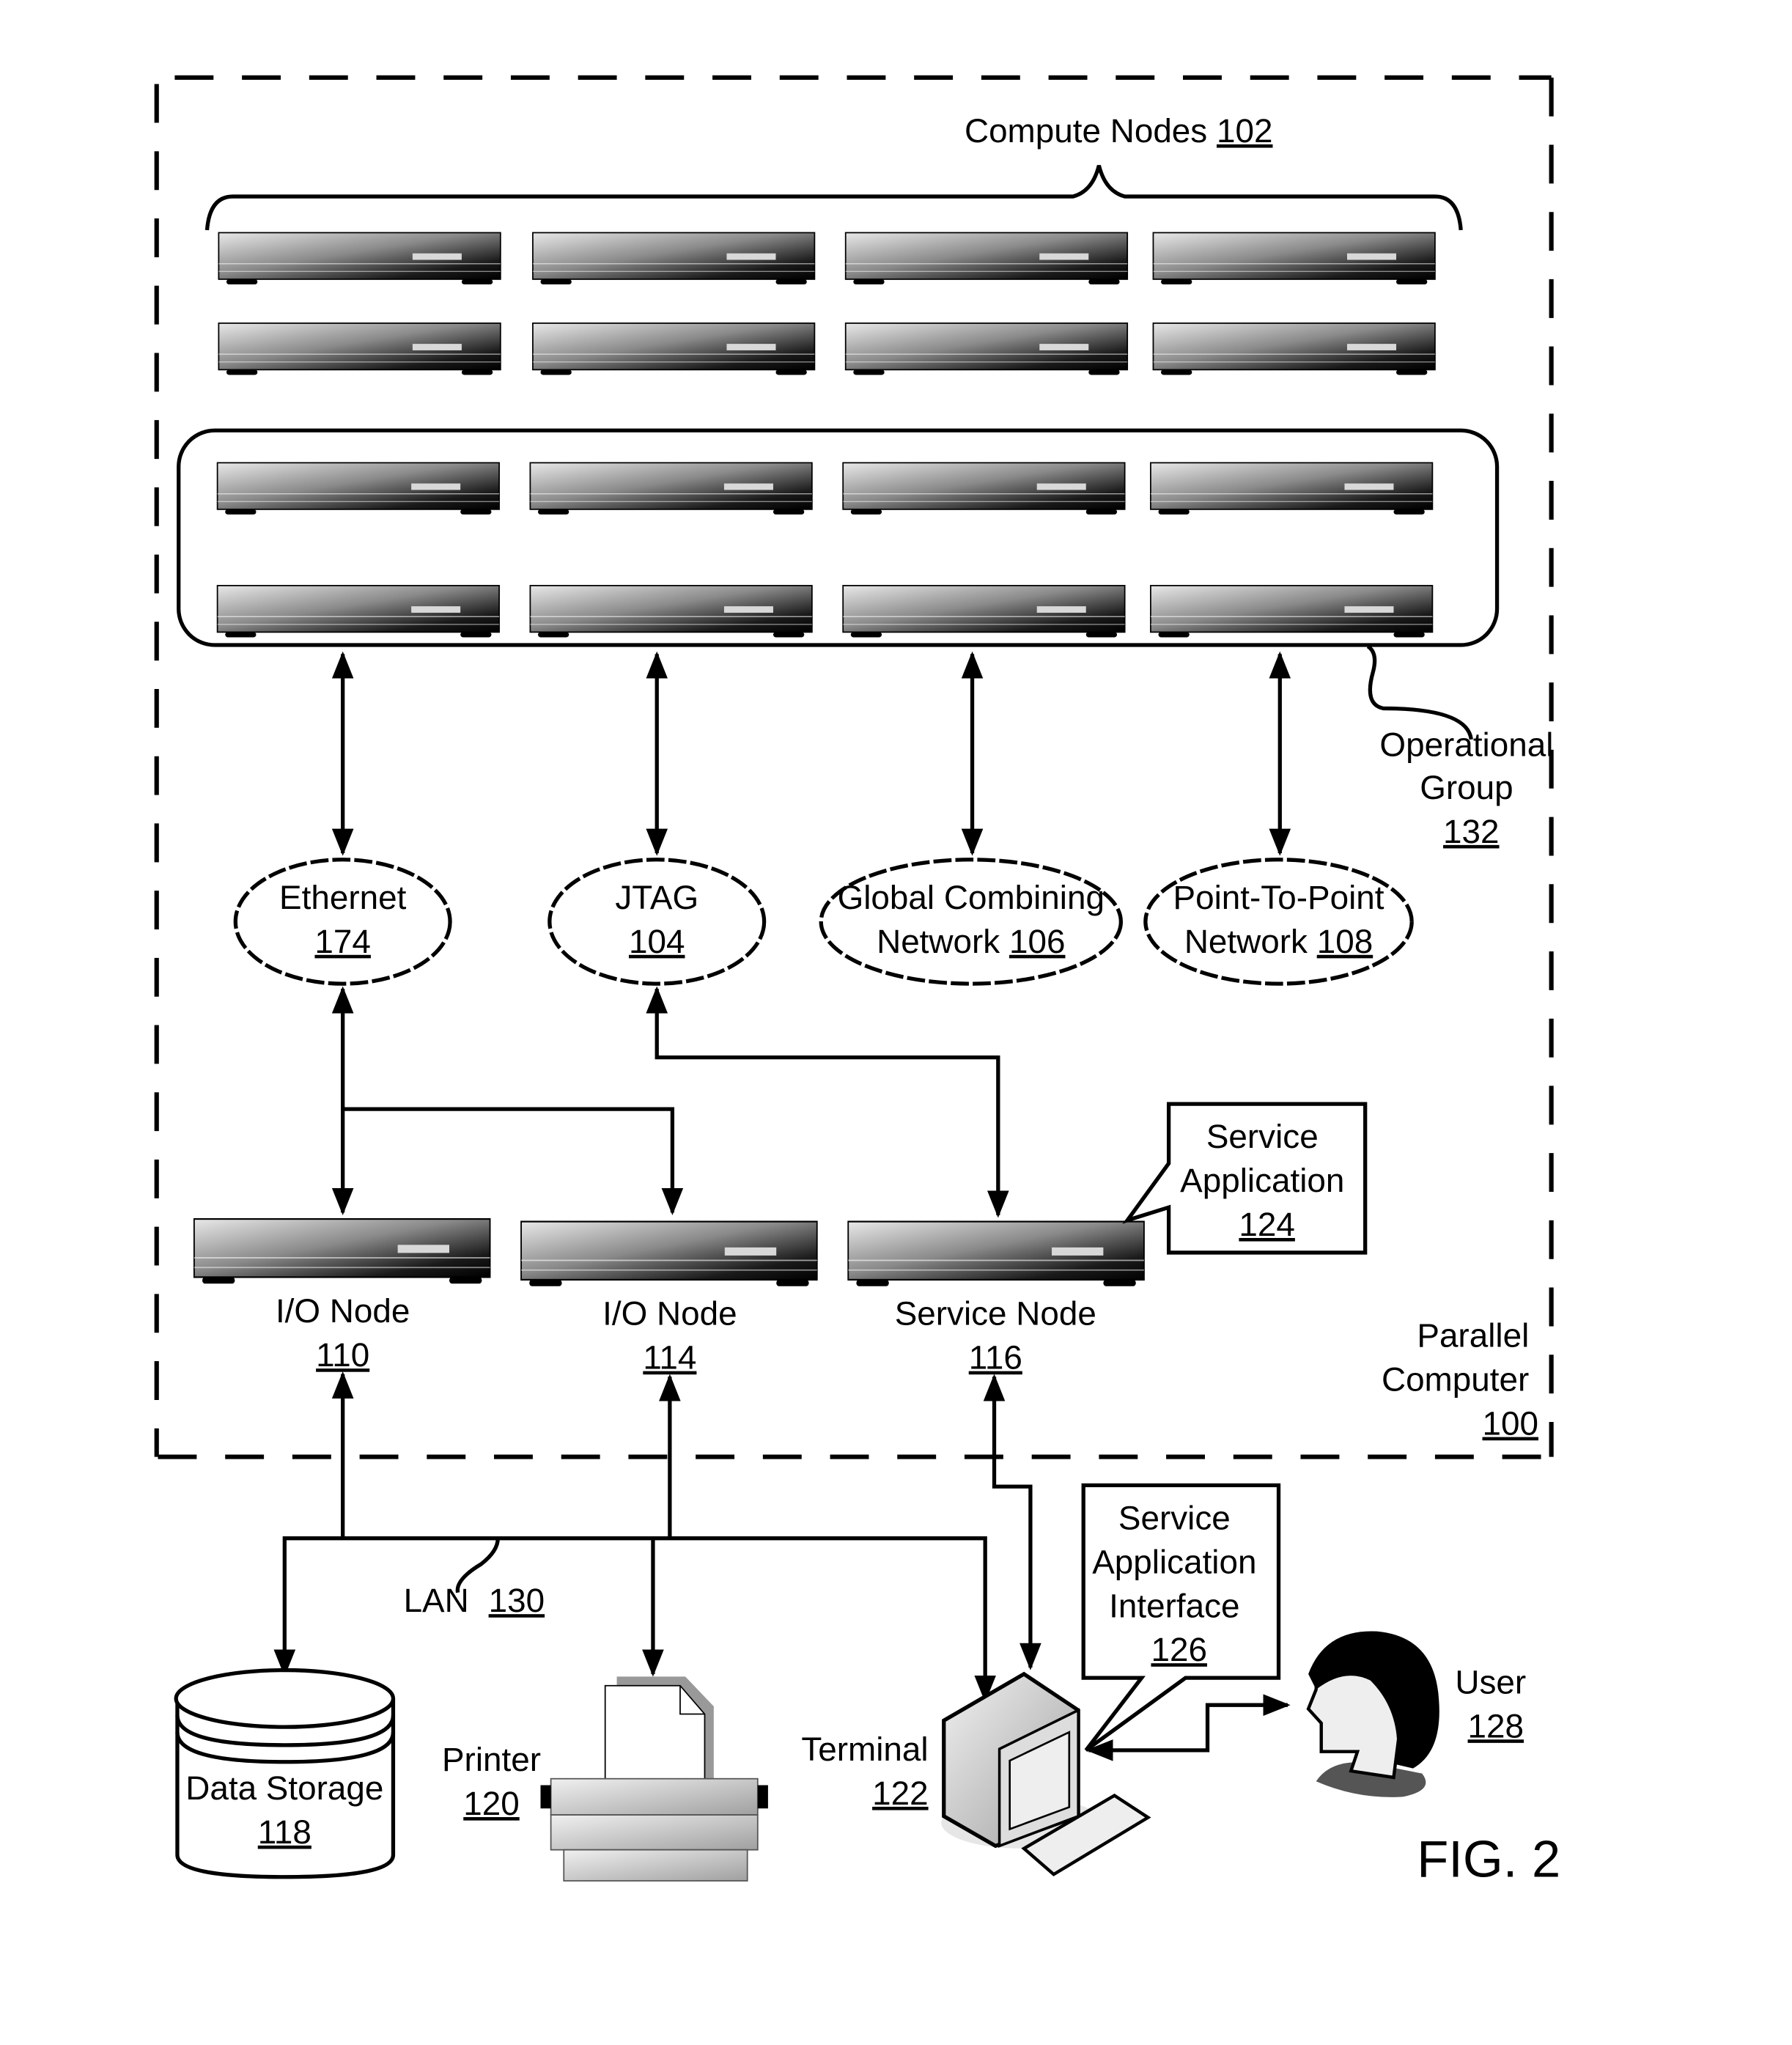  Describe the element at coordinates (1119, 130) in the screenshot. I see `compute-nodes-label: Compute Nodes 102` at that location.